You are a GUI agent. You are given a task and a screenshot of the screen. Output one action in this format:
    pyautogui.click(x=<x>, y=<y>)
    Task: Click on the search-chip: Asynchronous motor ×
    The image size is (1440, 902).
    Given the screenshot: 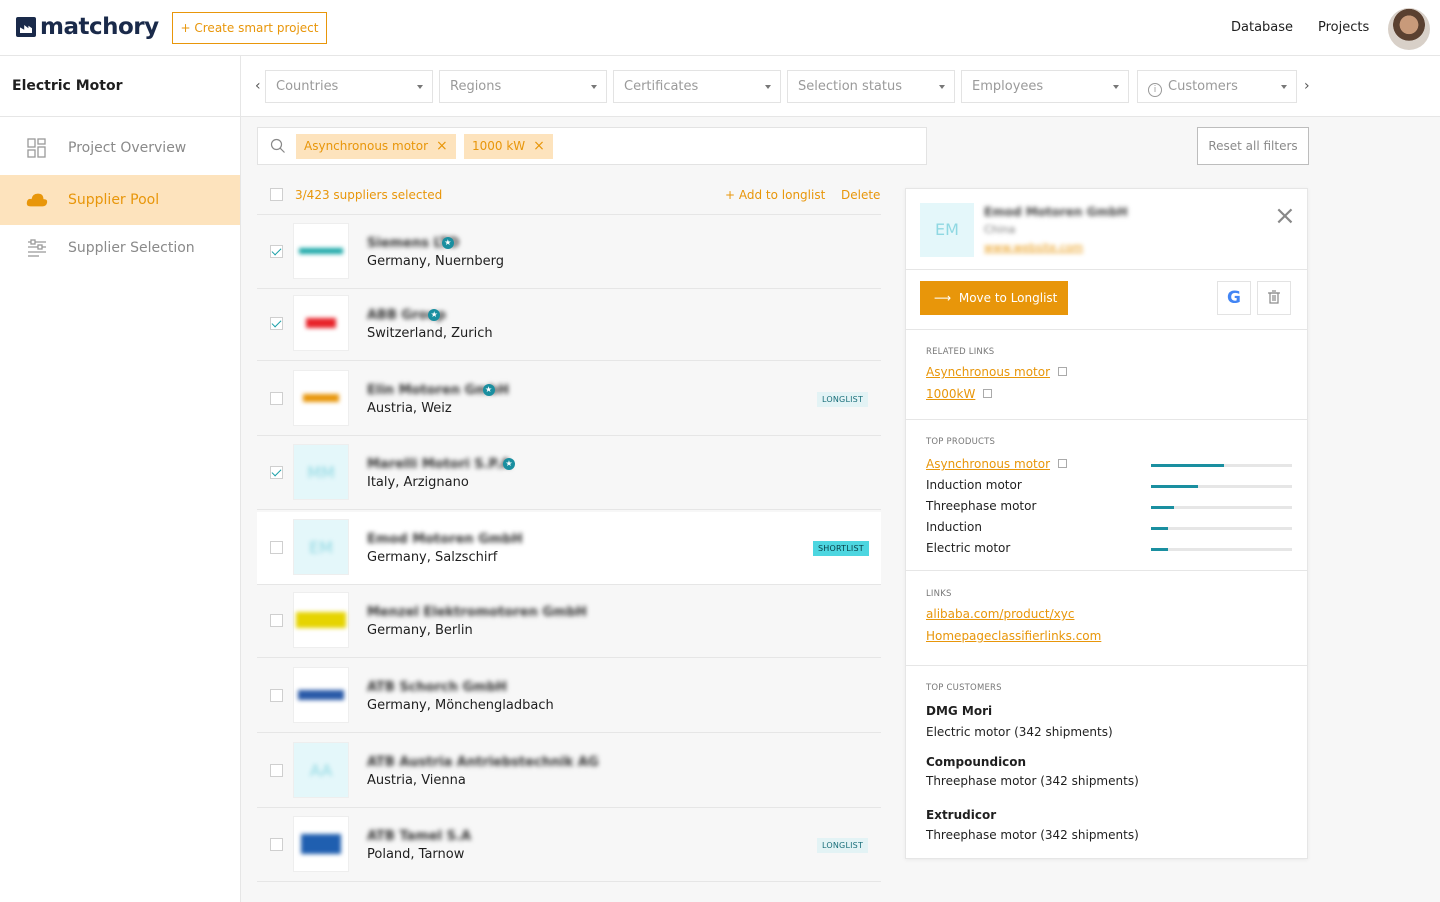 What is the action you would take?
    pyautogui.click(x=376, y=146)
    